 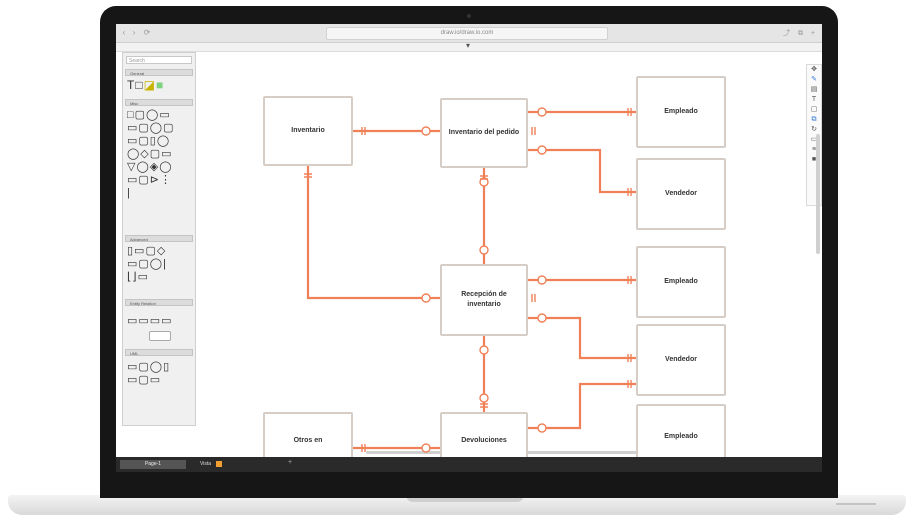 I want to click on browser-actions: ⤴ ⧉ +, so click(x=800, y=33).